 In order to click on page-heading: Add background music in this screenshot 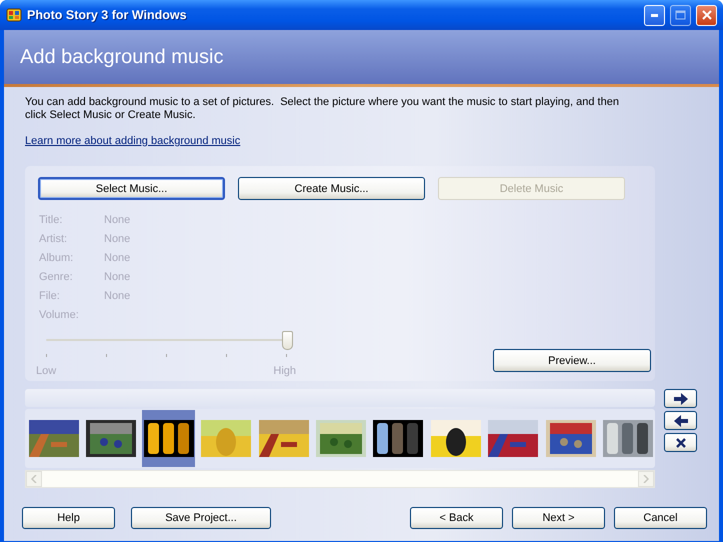, I will do `click(122, 57)`.